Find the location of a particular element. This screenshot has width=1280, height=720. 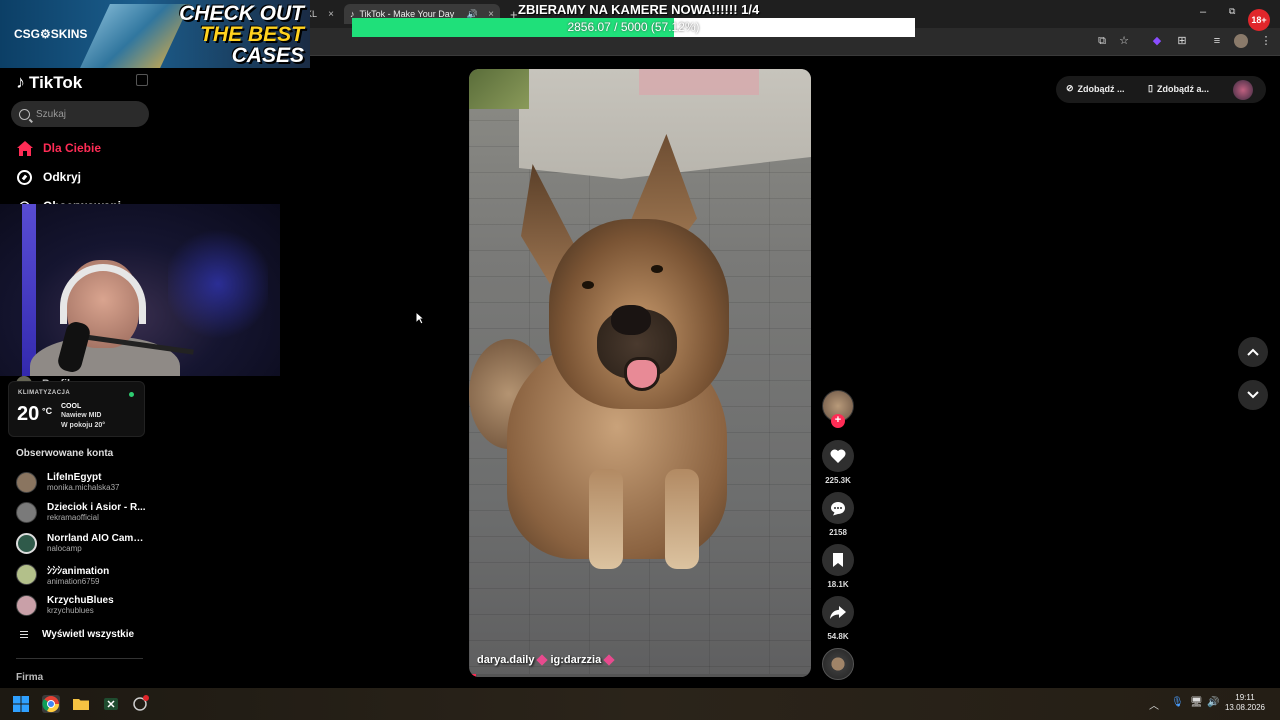

see-all-label: Wyświetl wszystkie is located at coordinates (88, 634).